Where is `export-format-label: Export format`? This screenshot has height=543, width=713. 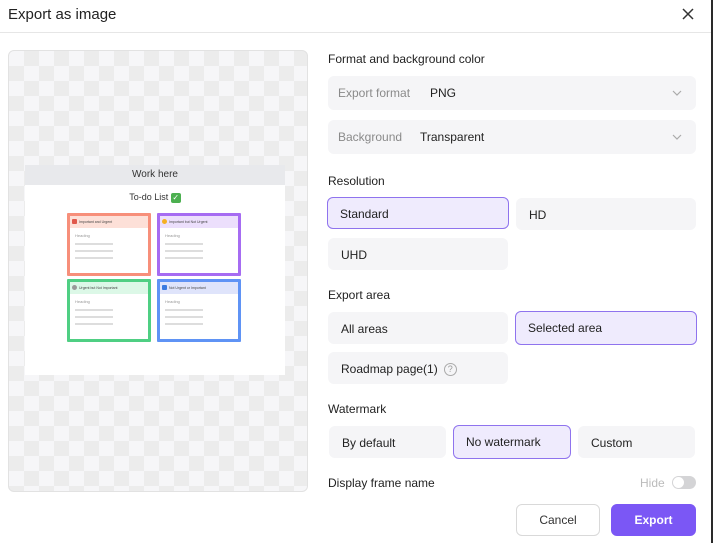 export-format-label: Export format is located at coordinates (374, 93).